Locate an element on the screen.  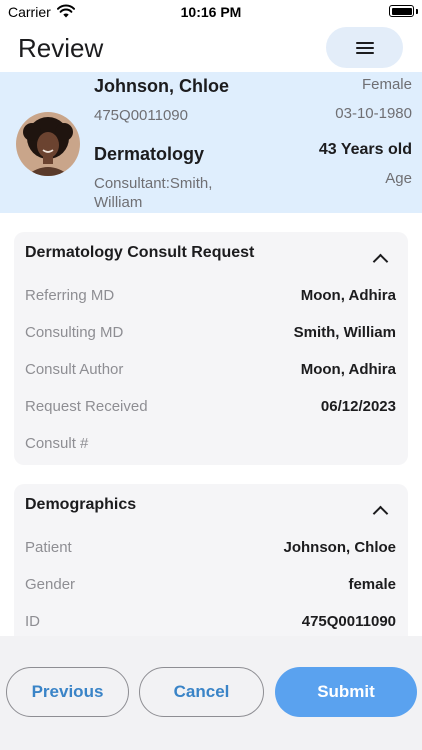
detail-row: Gender female is located at coordinates (210, 587).